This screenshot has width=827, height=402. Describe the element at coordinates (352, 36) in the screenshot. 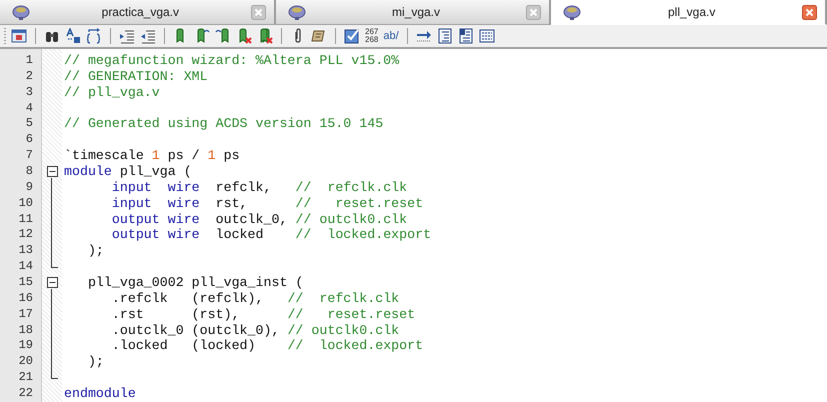

I see `checkmark-icon` at that location.